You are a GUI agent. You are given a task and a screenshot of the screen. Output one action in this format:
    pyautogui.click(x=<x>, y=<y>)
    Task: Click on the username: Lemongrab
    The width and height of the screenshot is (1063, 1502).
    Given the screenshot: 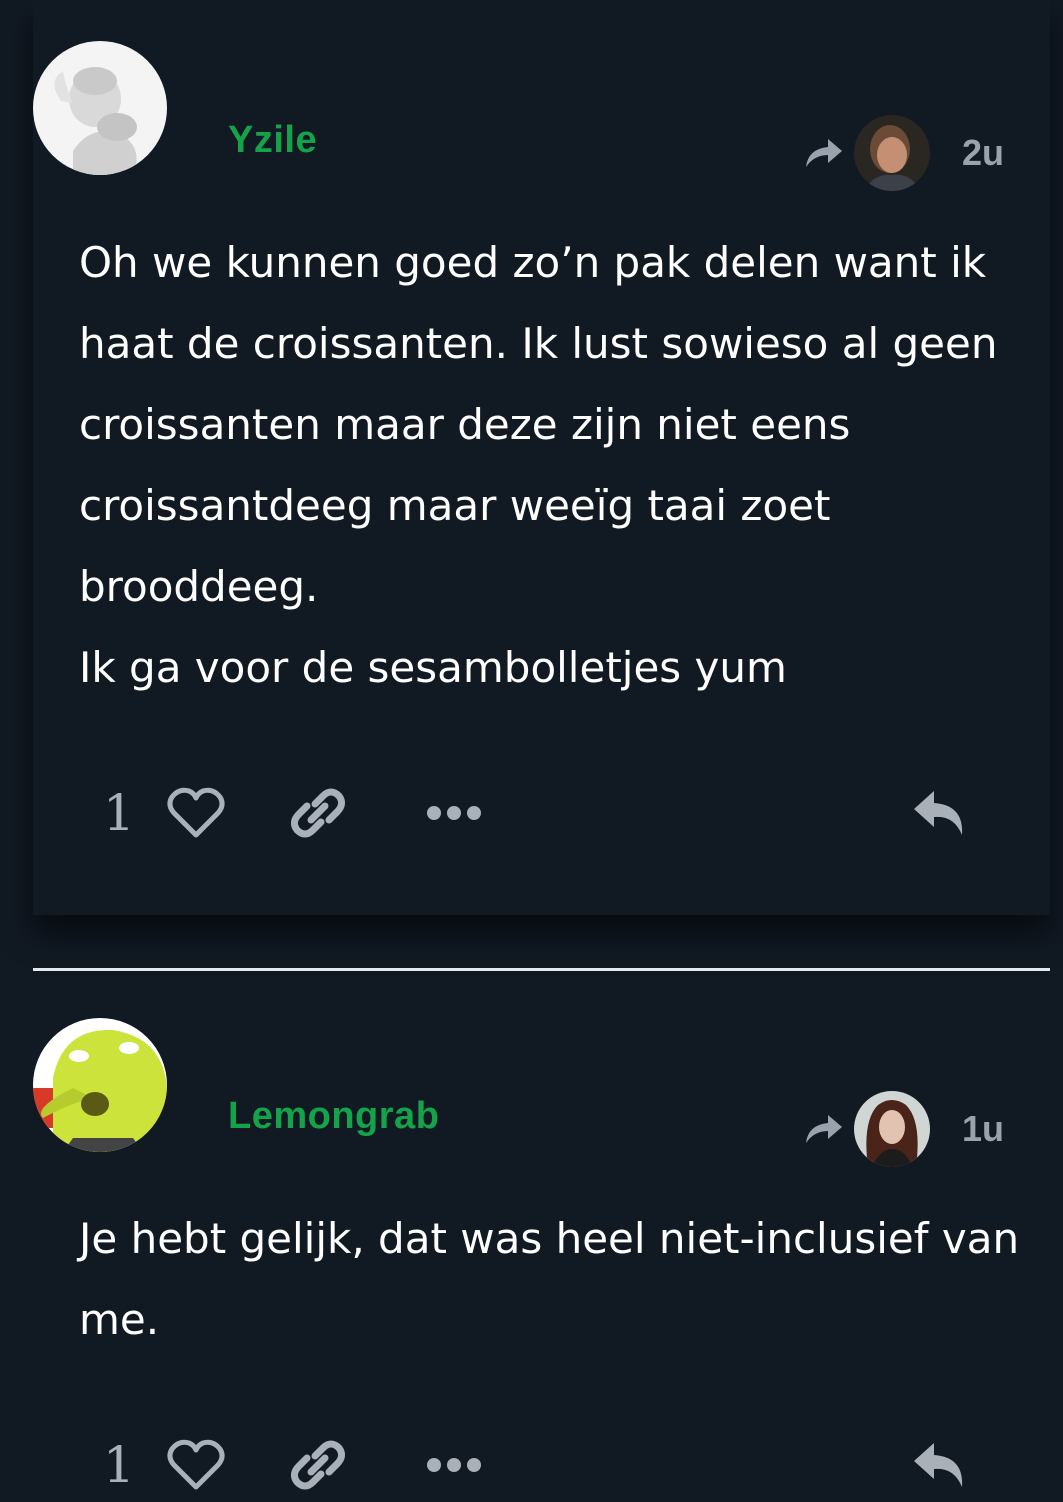 What is the action you would take?
    pyautogui.click(x=333, y=1116)
    